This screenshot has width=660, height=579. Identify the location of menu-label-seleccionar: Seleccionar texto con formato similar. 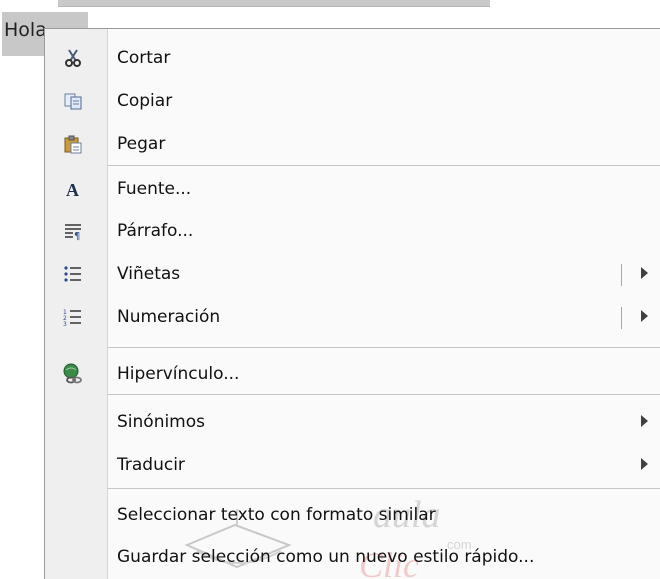
(276, 515).